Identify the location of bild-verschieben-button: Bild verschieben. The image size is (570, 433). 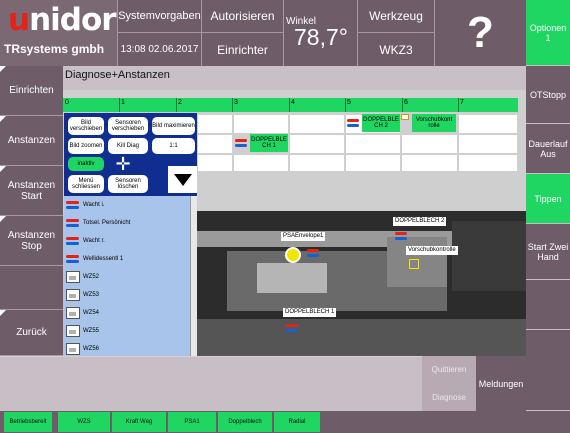
(86, 126).